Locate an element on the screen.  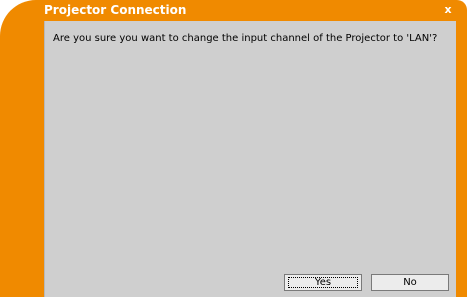
window-border-right is located at coordinates (461, 159).